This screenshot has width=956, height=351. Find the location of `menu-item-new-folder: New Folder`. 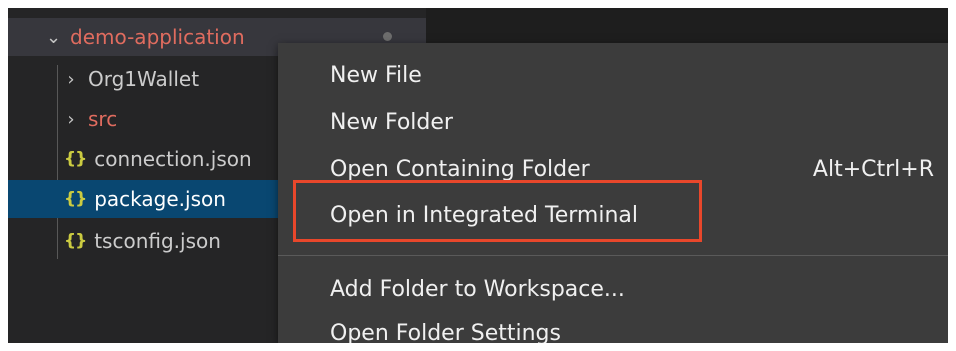

menu-item-new-folder: New Folder is located at coordinates (613, 122).